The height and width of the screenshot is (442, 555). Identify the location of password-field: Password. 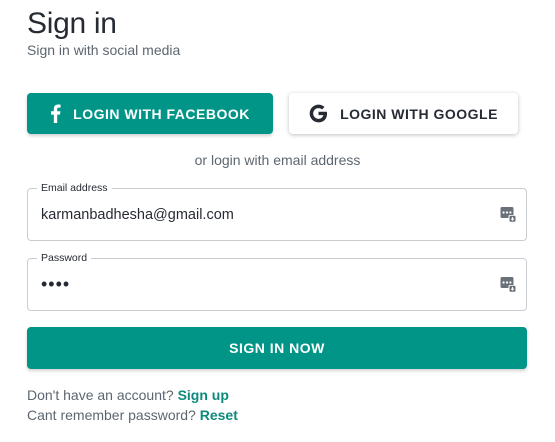
(277, 281).